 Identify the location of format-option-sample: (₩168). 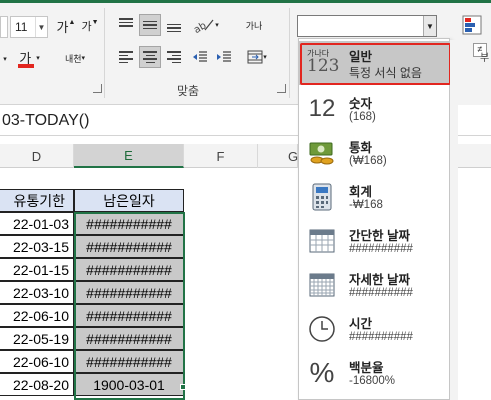
(368, 161).